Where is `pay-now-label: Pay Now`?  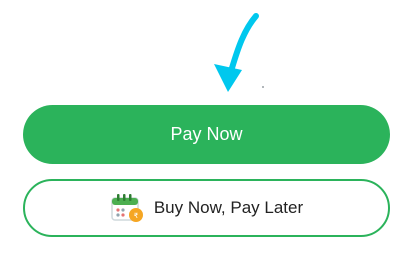
pay-now-label: Pay Now is located at coordinates (206, 134).